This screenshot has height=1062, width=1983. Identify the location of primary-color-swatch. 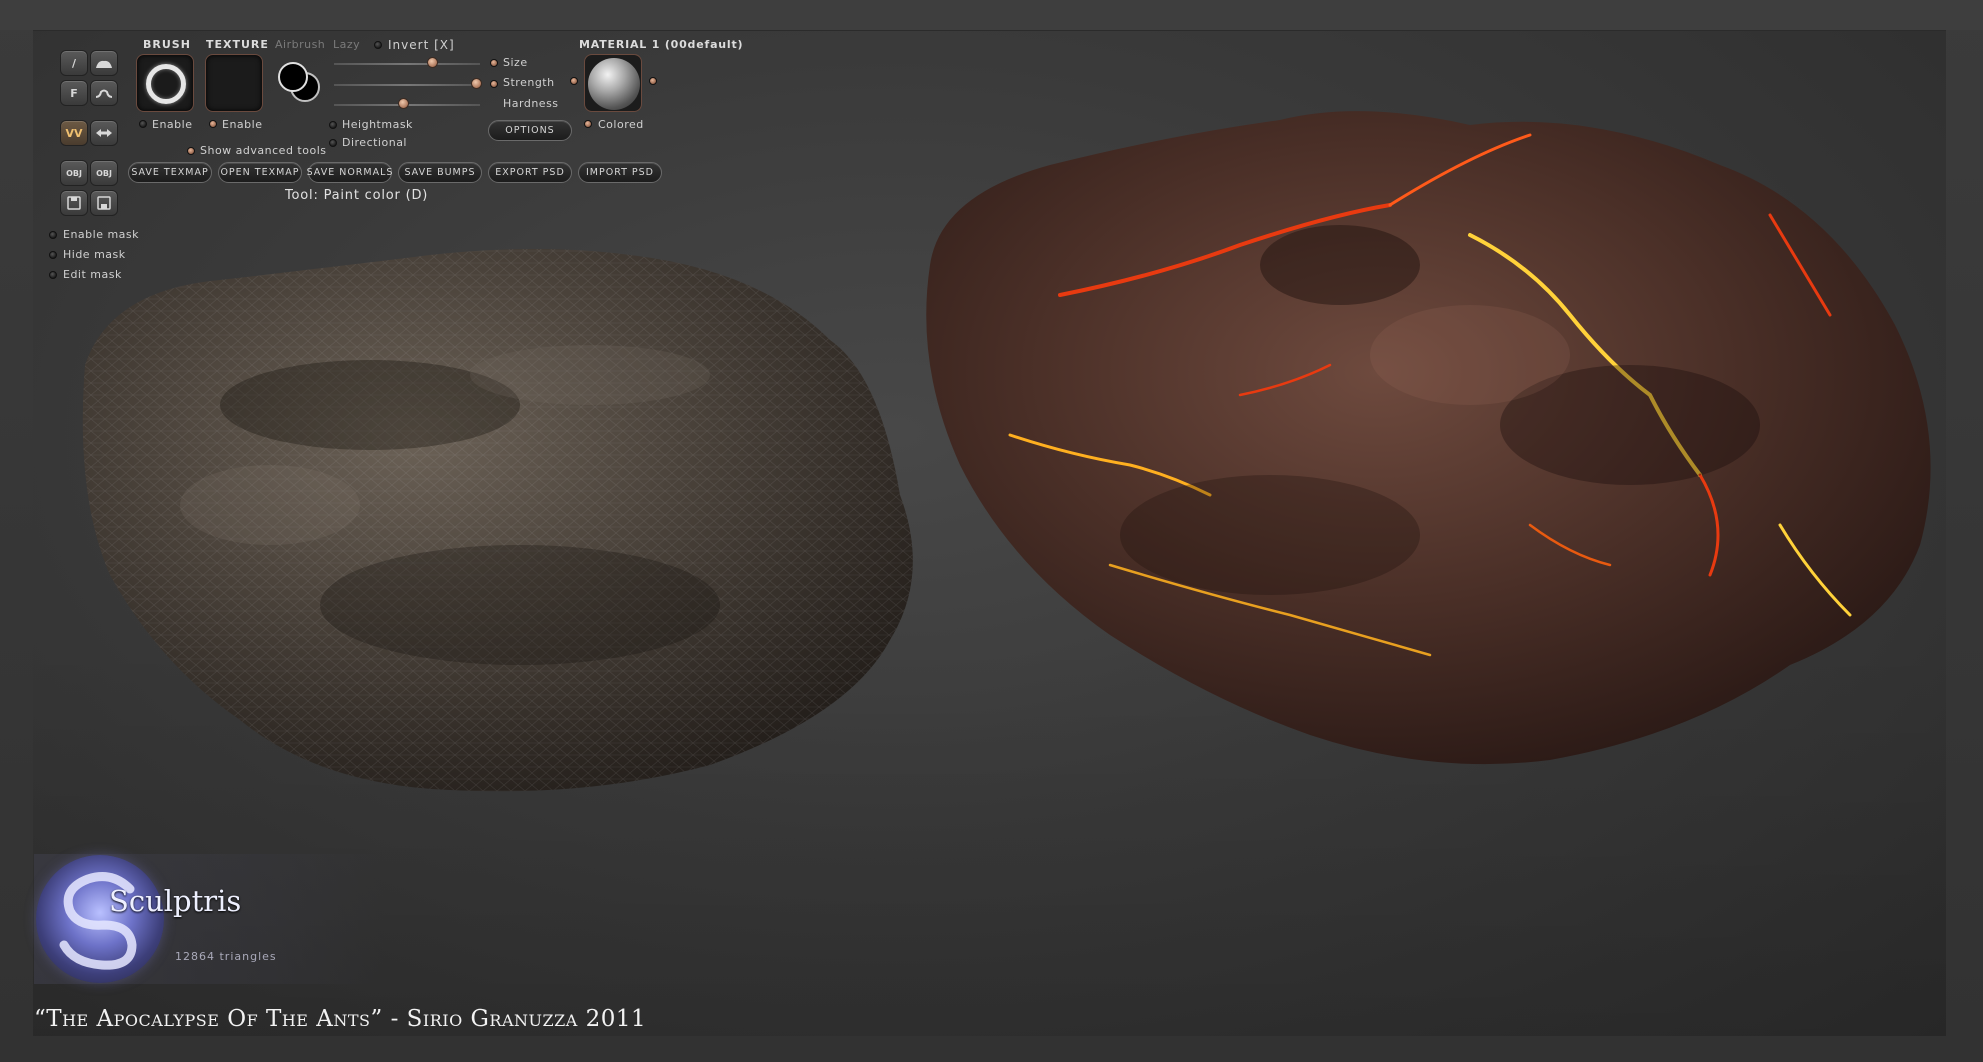
(293, 77).